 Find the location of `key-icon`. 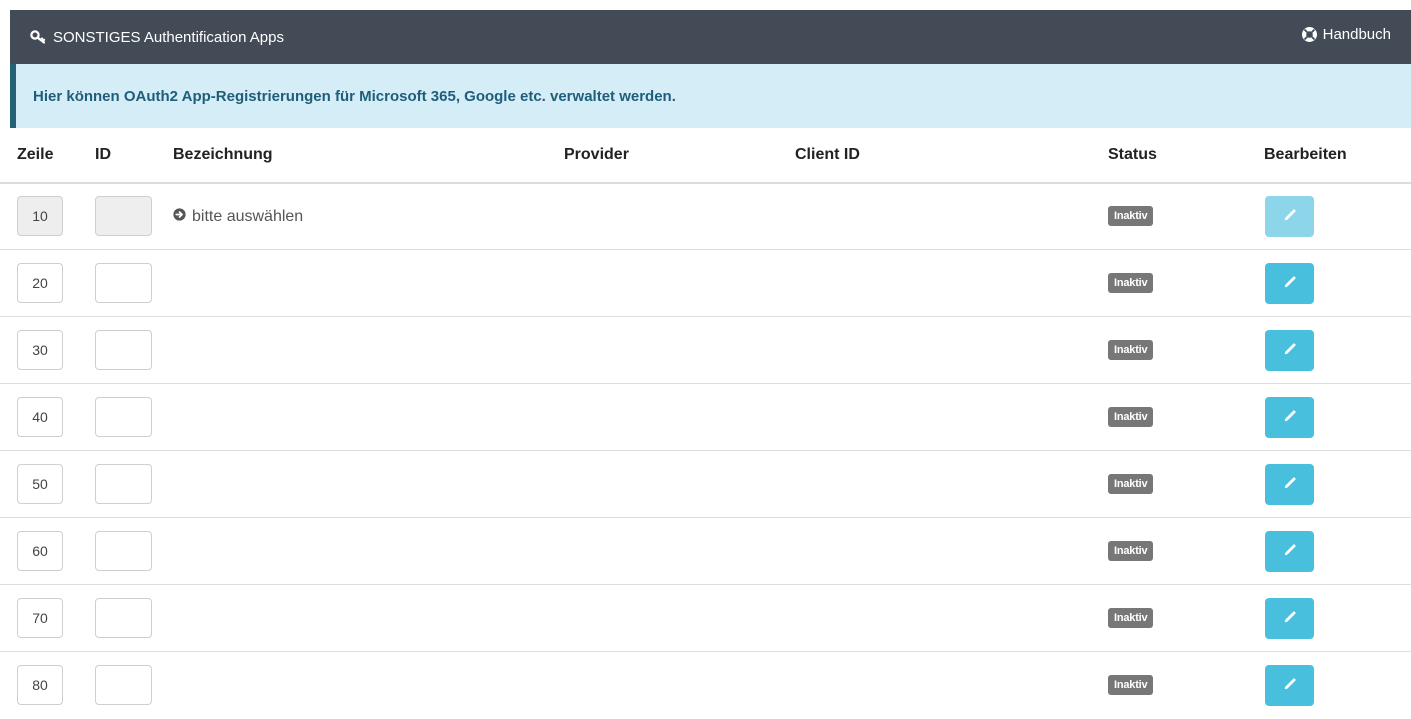

key-icon is located at coordinates (38, 37).